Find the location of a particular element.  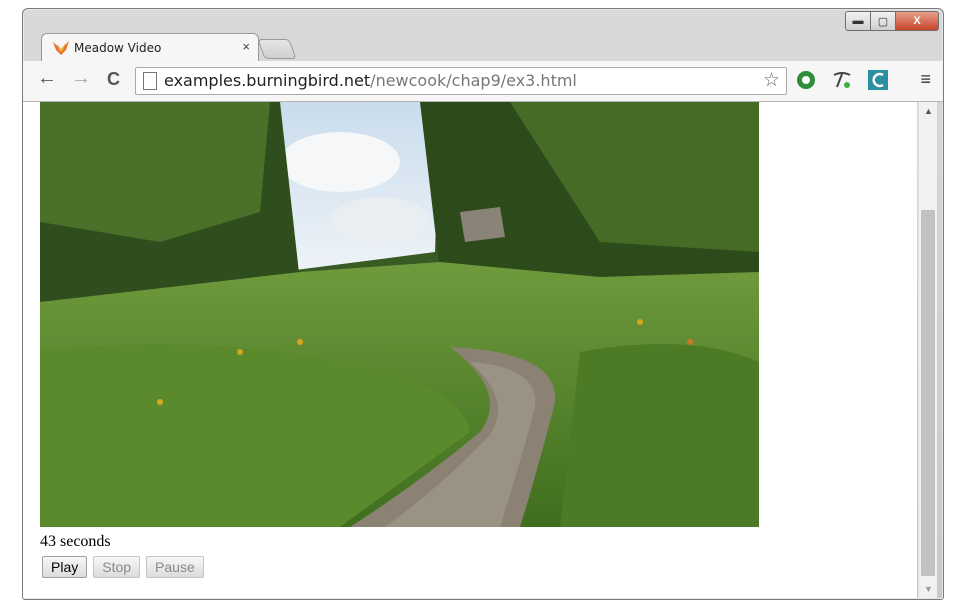

evernote-extension-icon is located at coordinates (806, 80).